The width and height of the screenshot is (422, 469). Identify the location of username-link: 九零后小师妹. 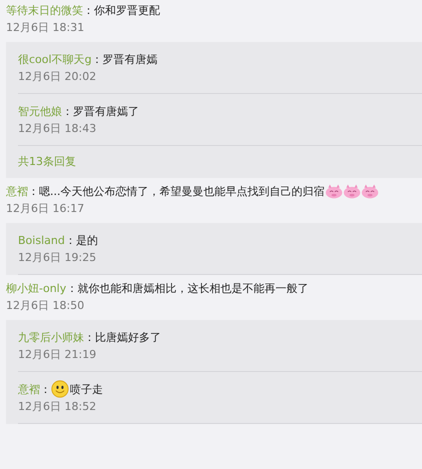
(51, 337).